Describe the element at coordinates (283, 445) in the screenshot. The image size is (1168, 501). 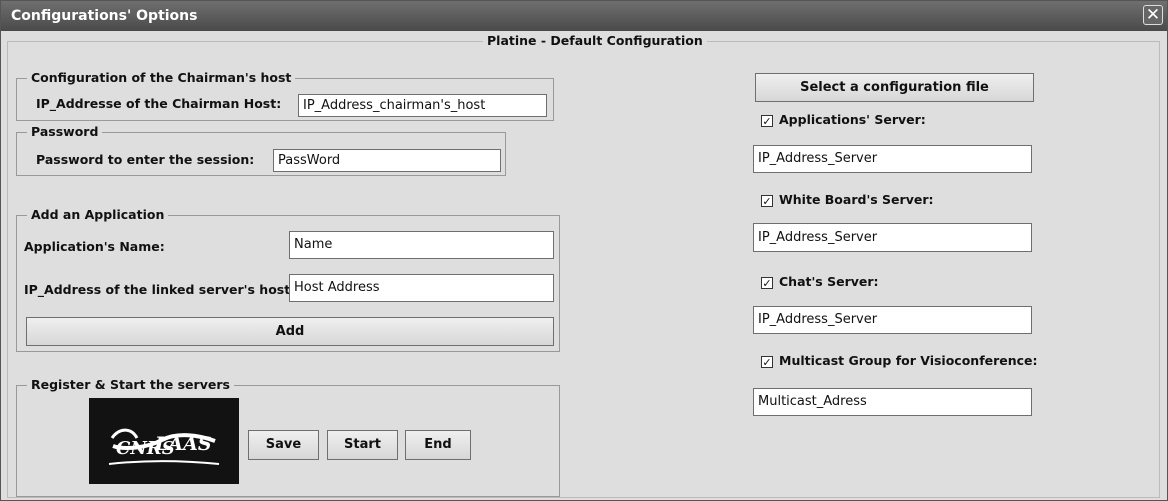
I see `save-button: Save` at that location.